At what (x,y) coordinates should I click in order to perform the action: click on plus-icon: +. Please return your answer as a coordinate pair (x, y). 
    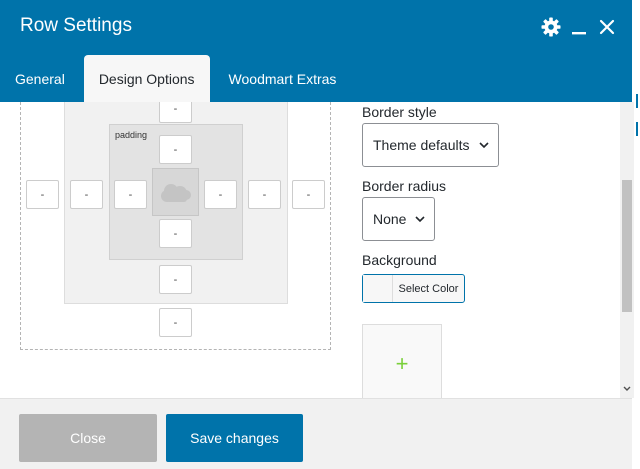
    Looking at the image, I should click on (402, 363).